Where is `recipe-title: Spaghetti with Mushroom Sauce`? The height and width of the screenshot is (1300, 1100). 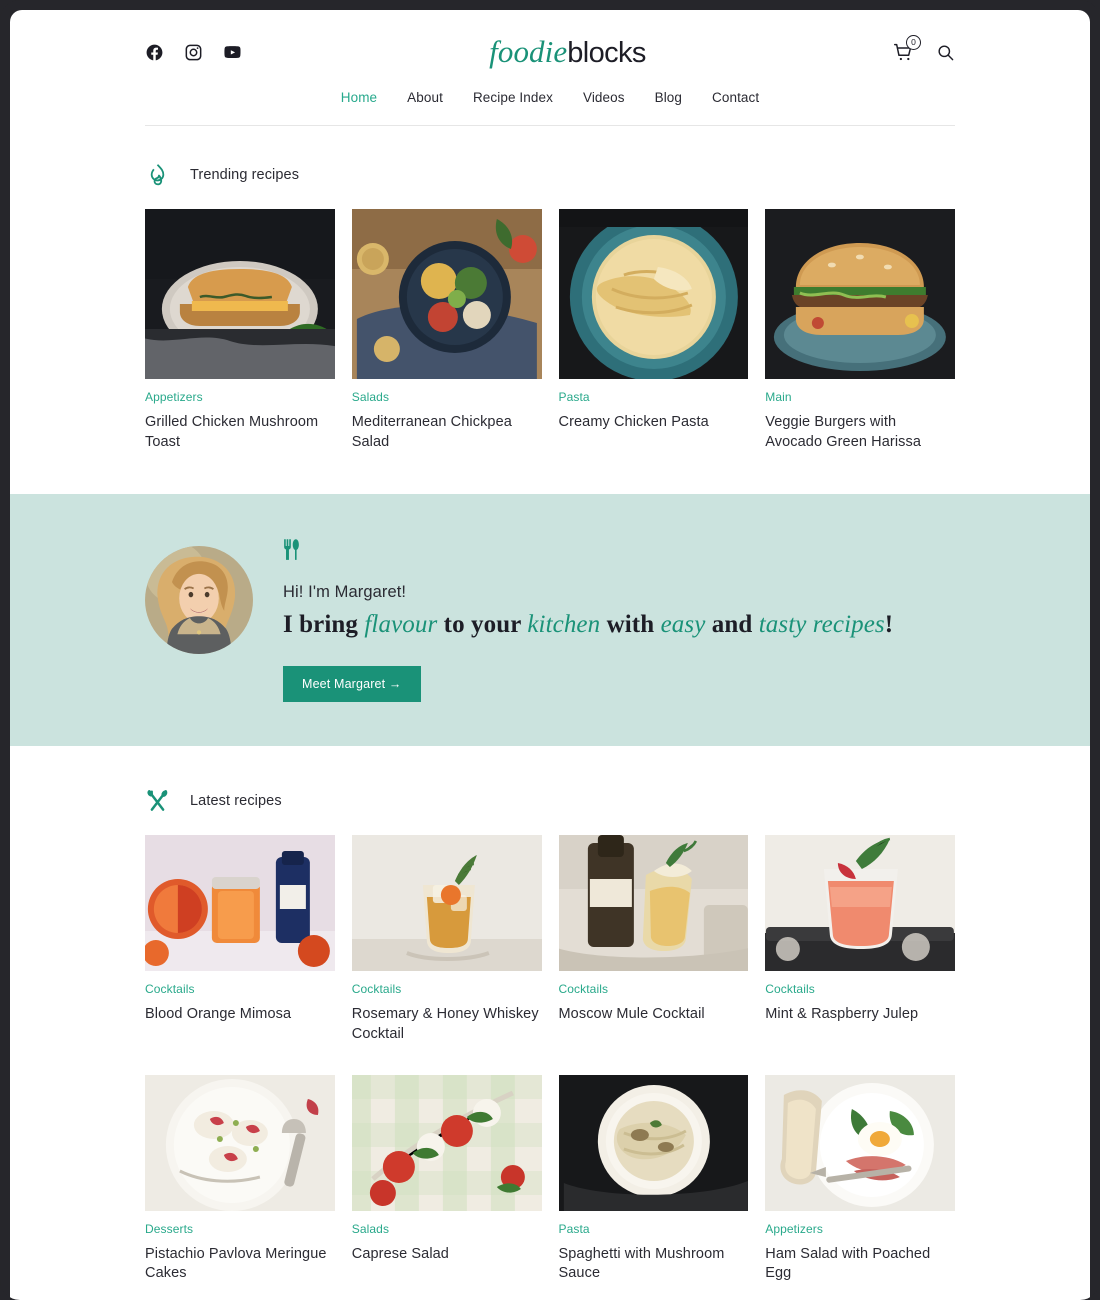
recipe-title: Spaghetti with Mushroom Sauce is located at coordinates (654, 1264).